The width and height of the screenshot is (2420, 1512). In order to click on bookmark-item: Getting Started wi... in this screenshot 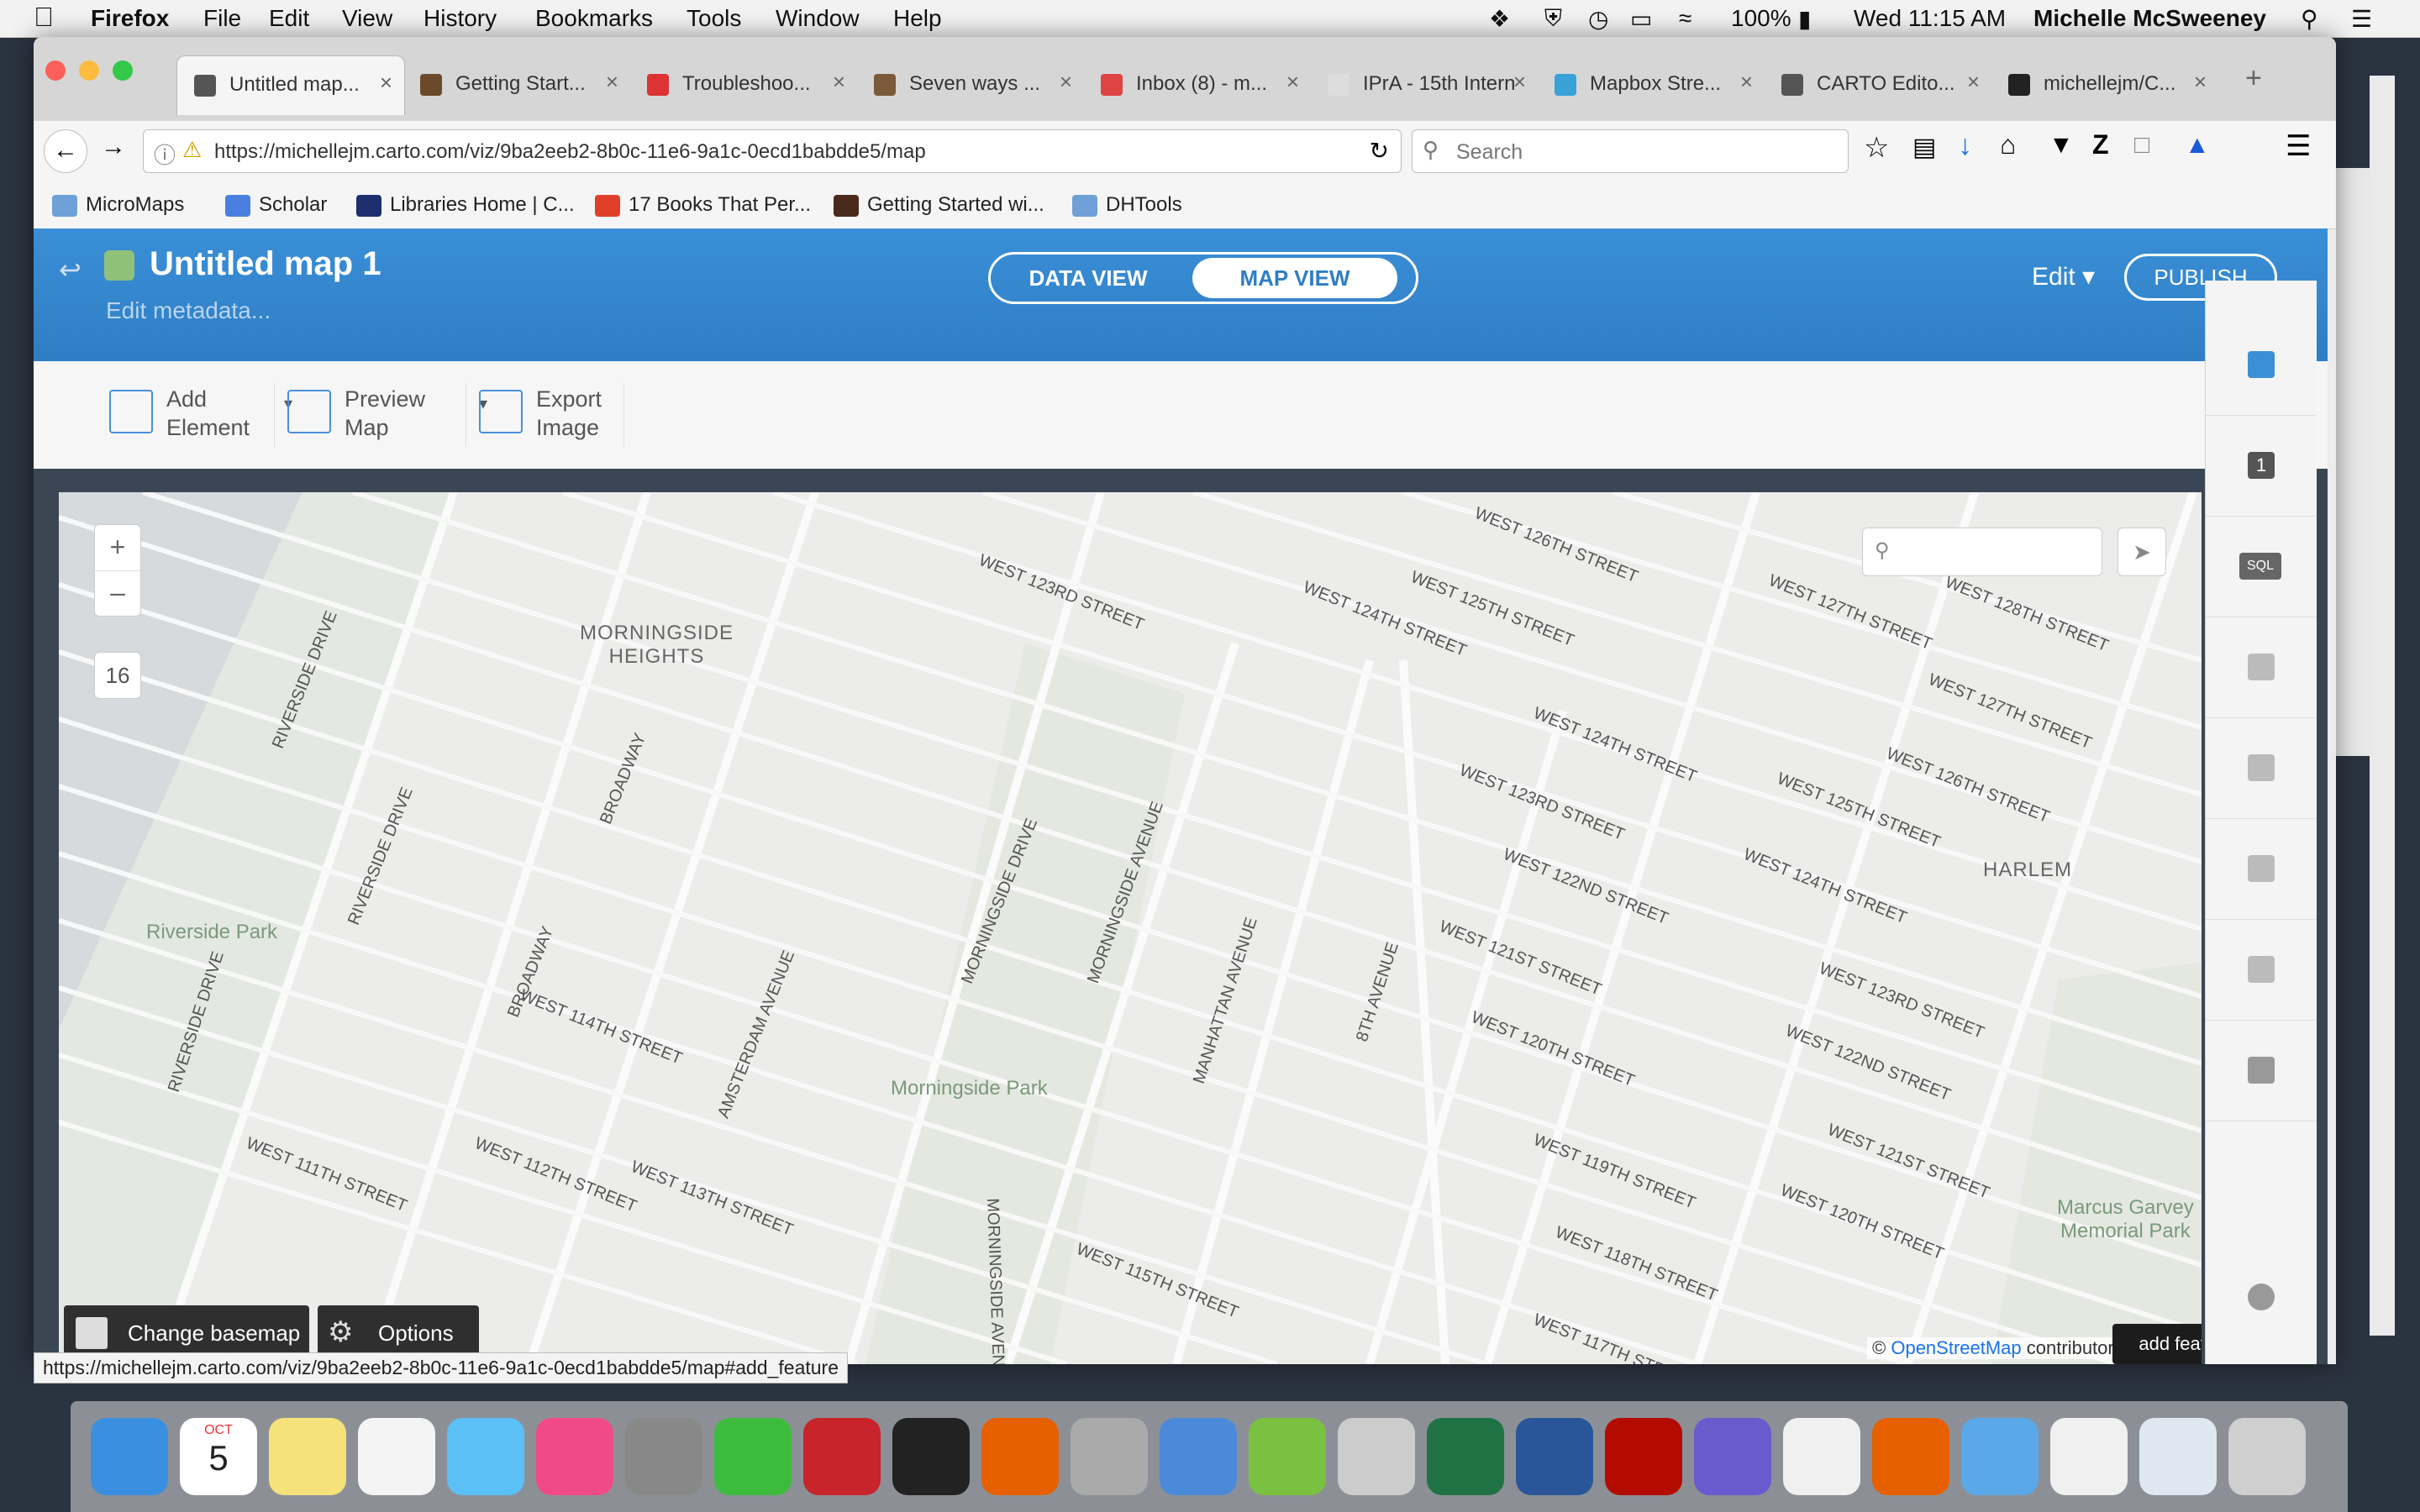, I will do `click(939, 205)`.